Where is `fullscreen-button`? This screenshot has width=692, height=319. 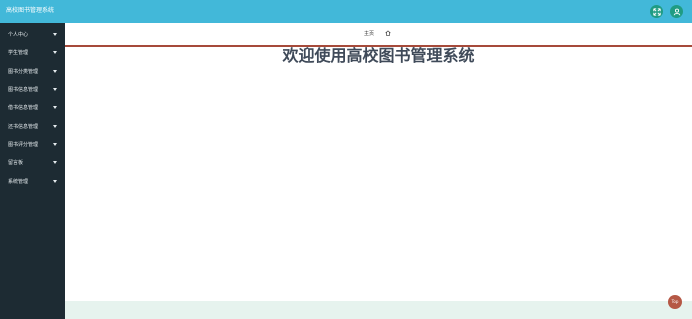 fullscreen-button is located at coordinates (656, 11).